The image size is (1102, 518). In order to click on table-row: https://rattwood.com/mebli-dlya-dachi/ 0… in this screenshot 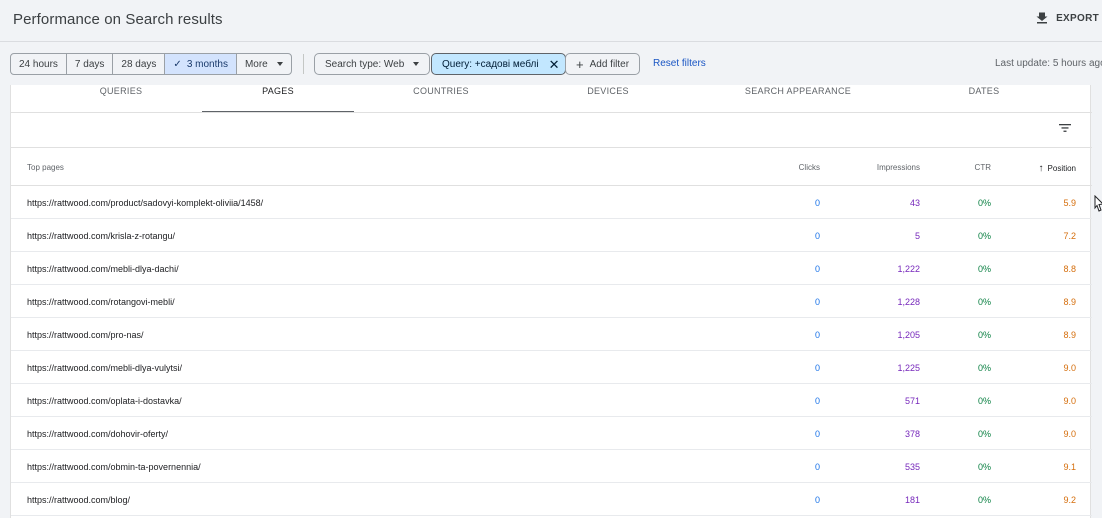, I will do `click(551, 268)`.